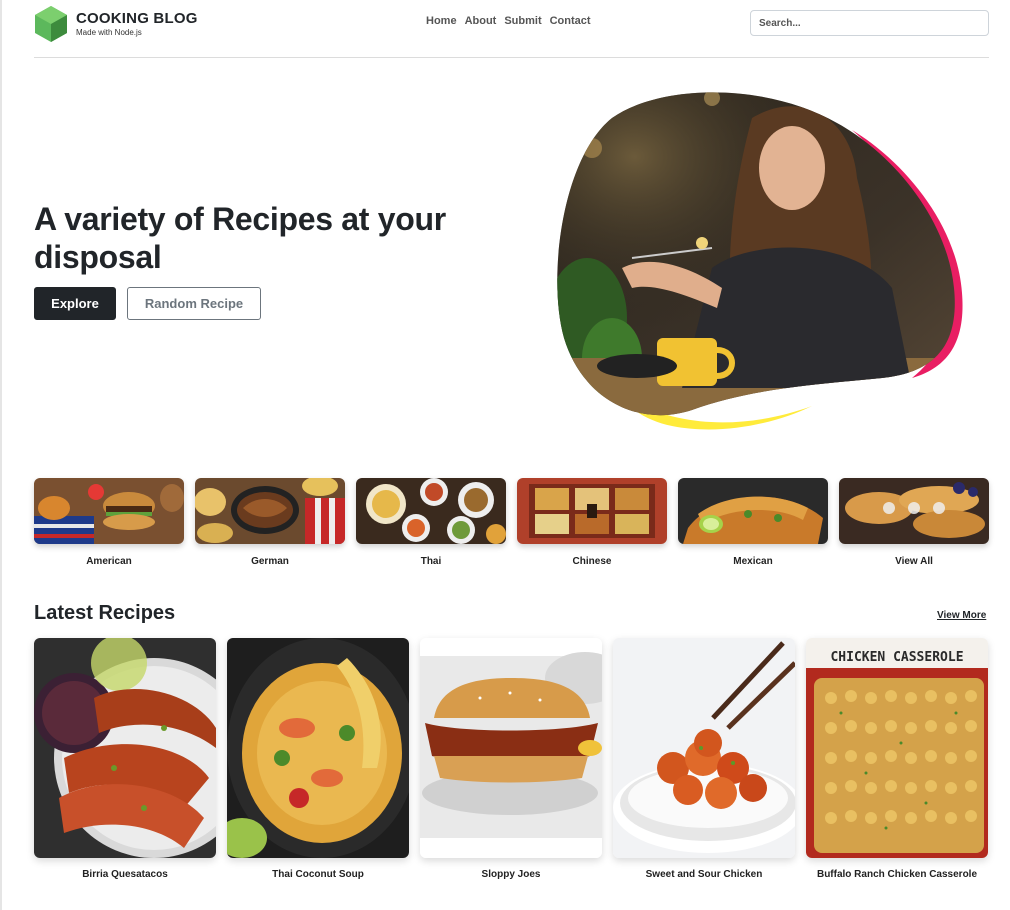 This screenshot has height=910, width=1010. I want to click on recipe-image-birria-quesatacos, so click(125, 748).